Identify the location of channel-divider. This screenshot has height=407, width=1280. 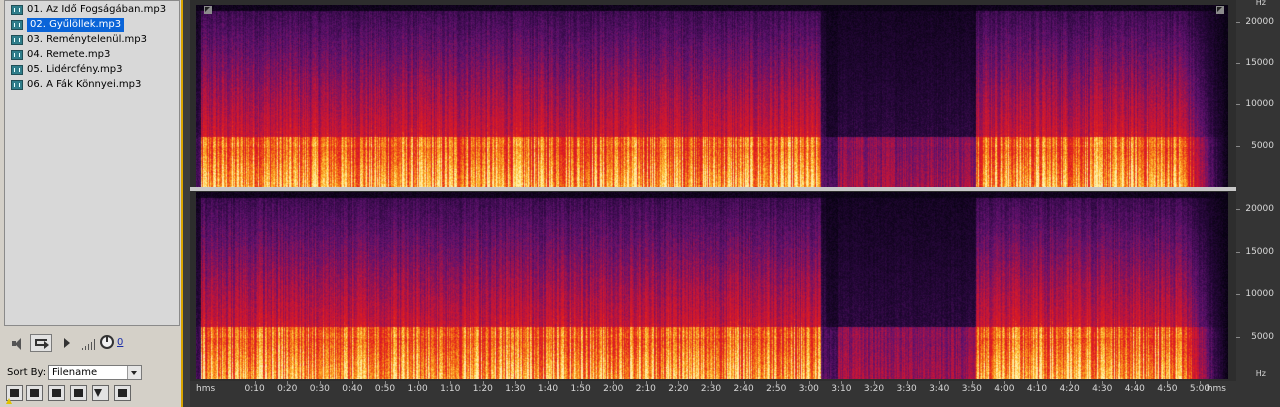
(713, 189).